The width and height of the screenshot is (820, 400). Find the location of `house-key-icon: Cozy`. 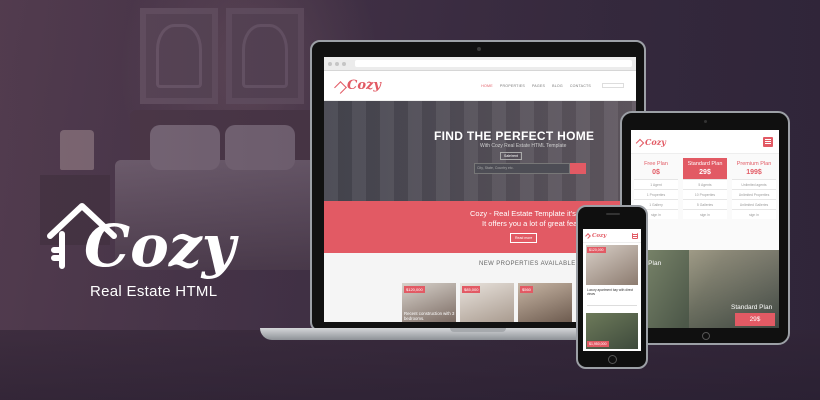

house-key-icon: Cozy is located at coordinates (143, 241).